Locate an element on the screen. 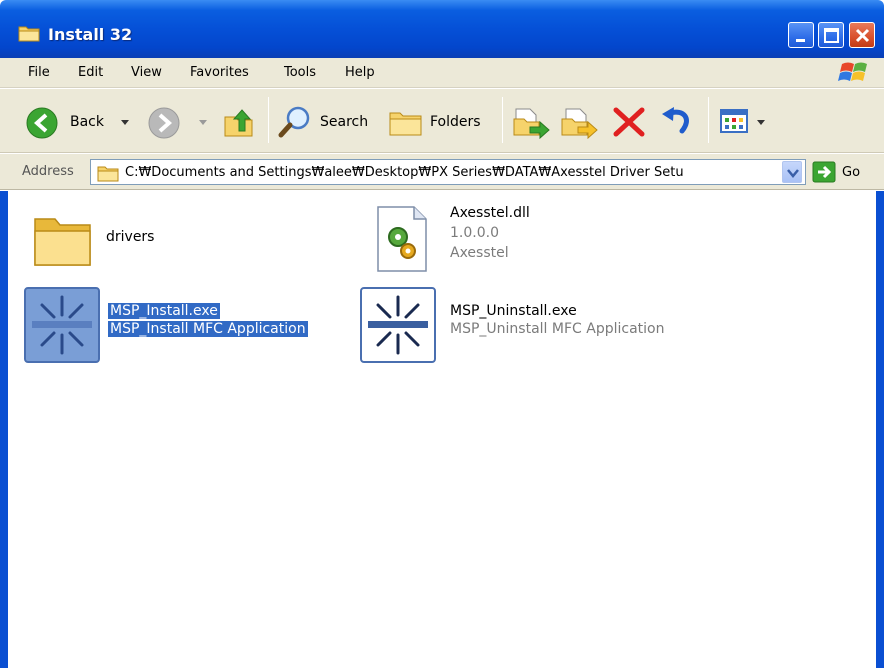 The image size is (884, 668). address-label: Address is located at coordinates (48, 171).